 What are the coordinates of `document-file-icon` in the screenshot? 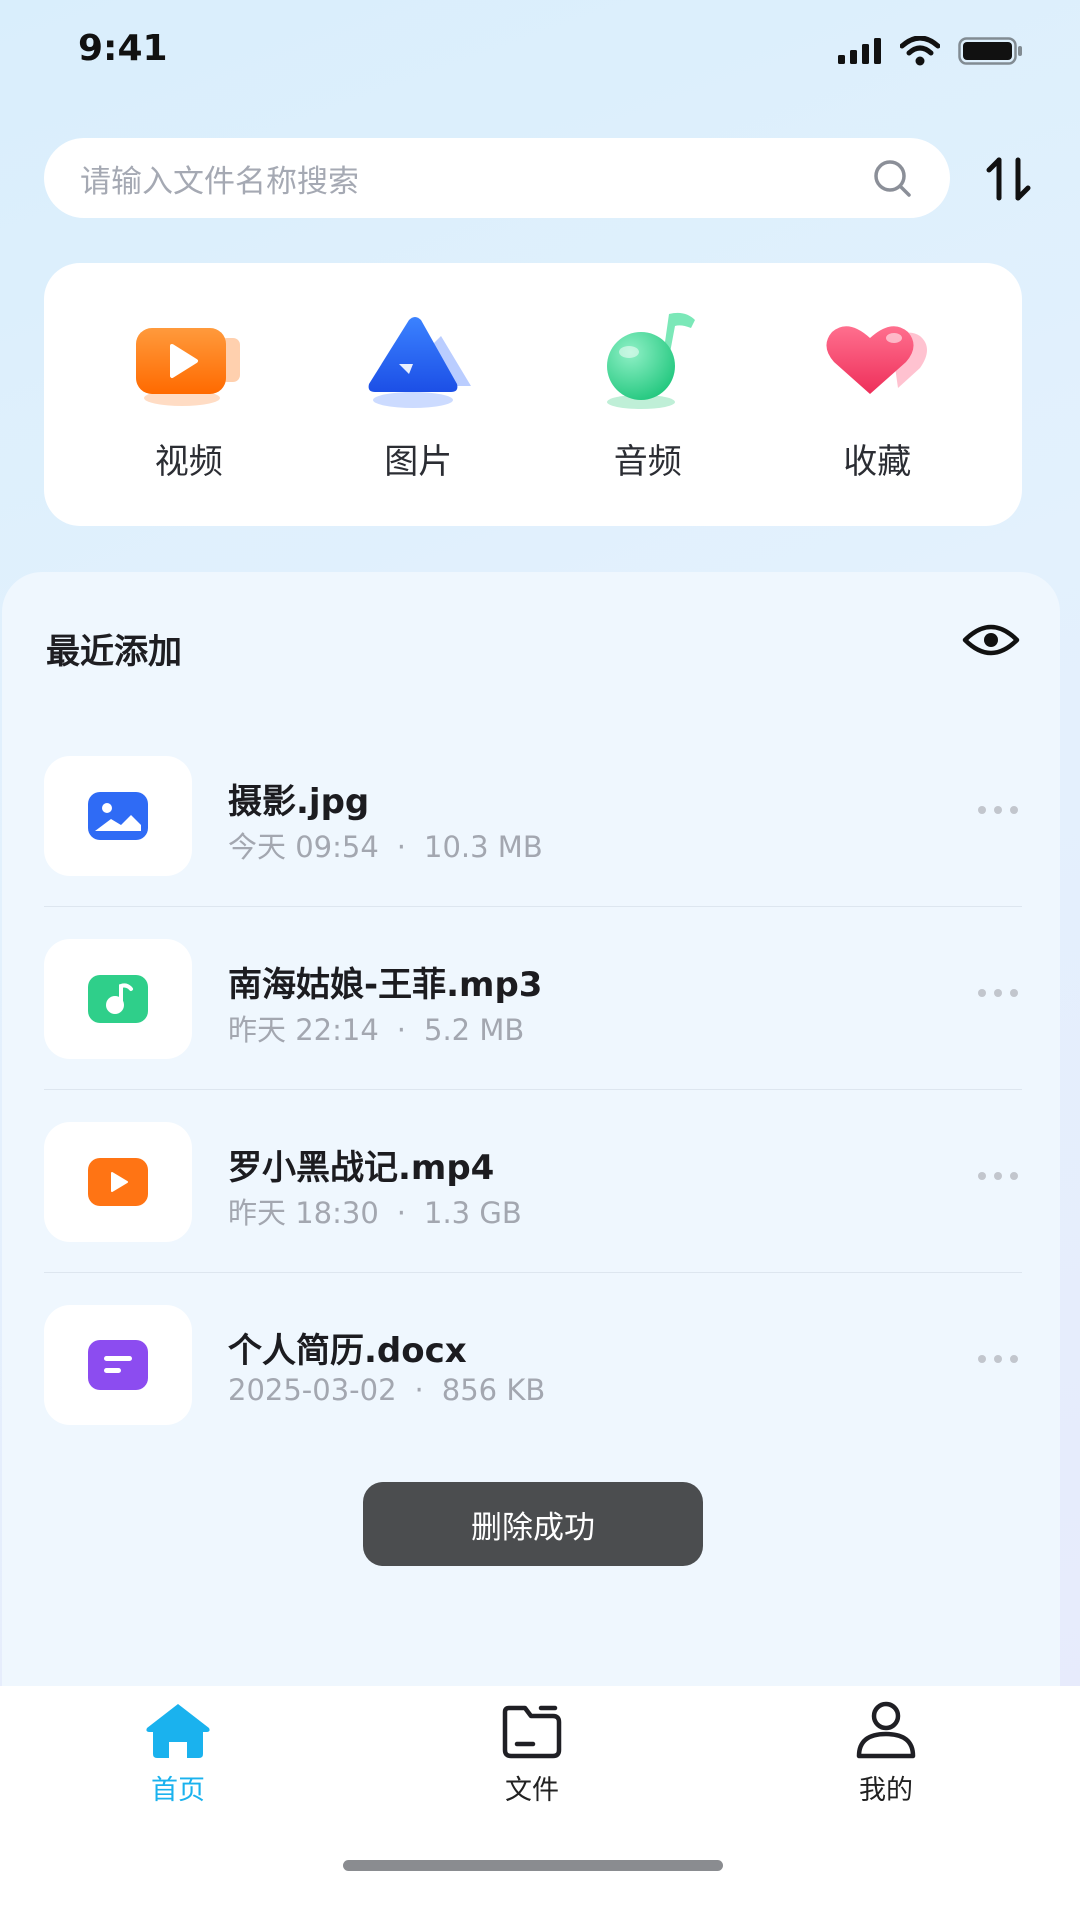 It's located at (118, 1365).